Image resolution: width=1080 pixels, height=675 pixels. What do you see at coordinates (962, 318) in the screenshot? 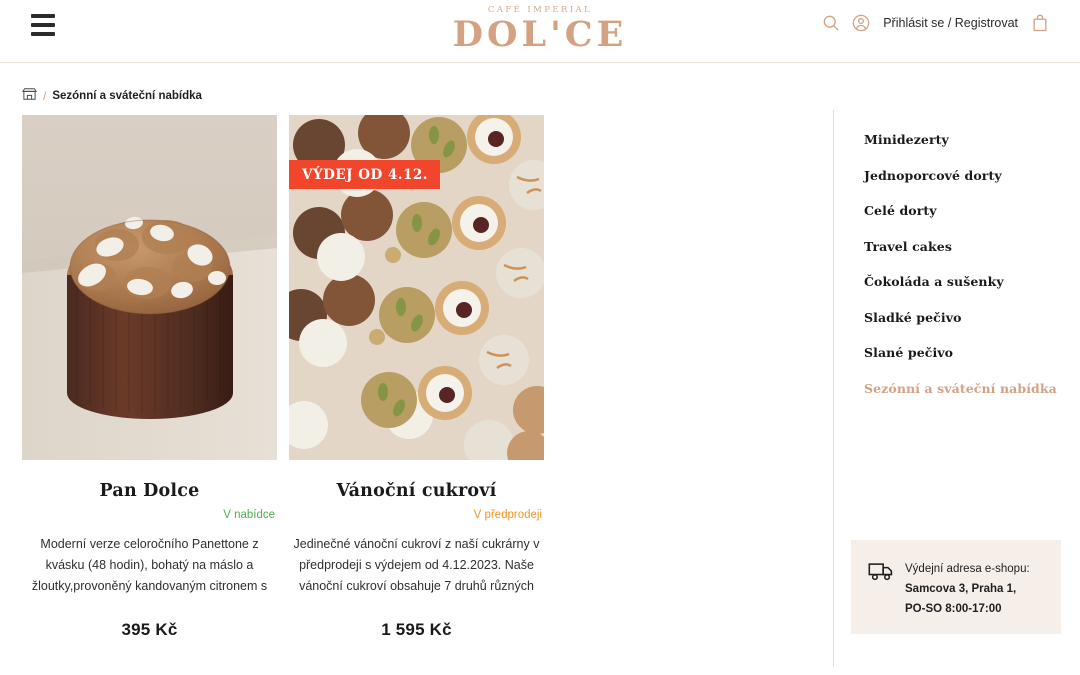
I see `sidebar-item-sladke-pecivo: Sladké pečivo` at bounding box center [962, 318].